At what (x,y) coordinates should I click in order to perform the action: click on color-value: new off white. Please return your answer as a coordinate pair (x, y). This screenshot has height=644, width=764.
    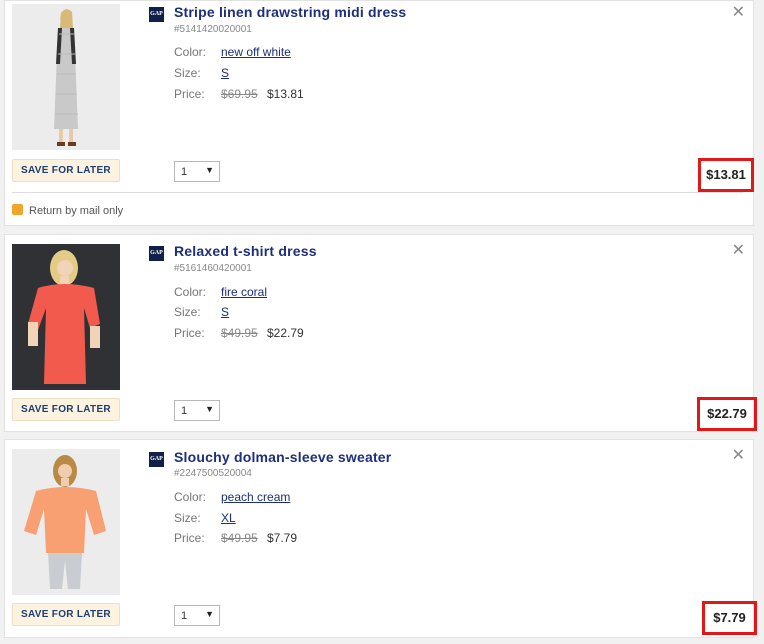
    Looking at the image, I should click on (256, 52).